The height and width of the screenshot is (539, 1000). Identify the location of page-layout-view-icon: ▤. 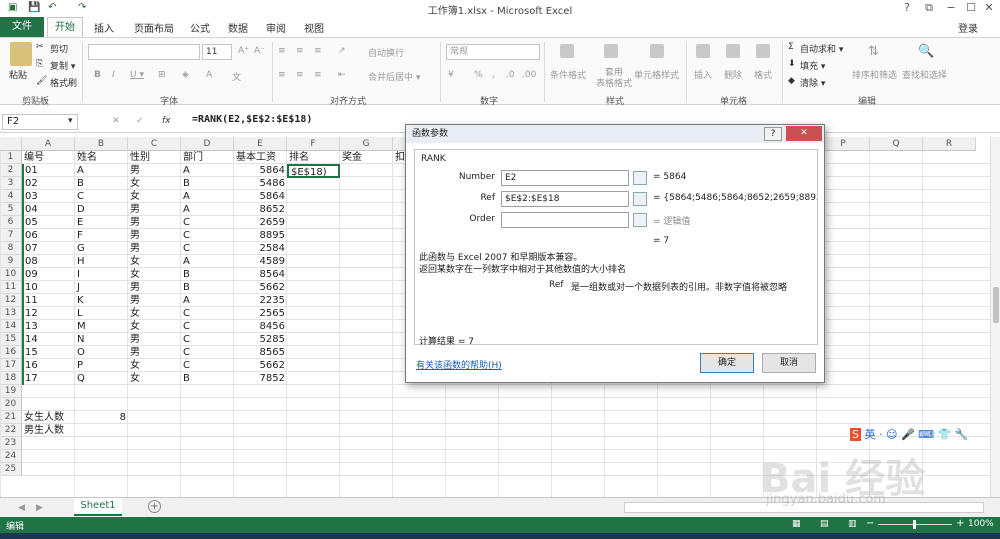
(824, 524).